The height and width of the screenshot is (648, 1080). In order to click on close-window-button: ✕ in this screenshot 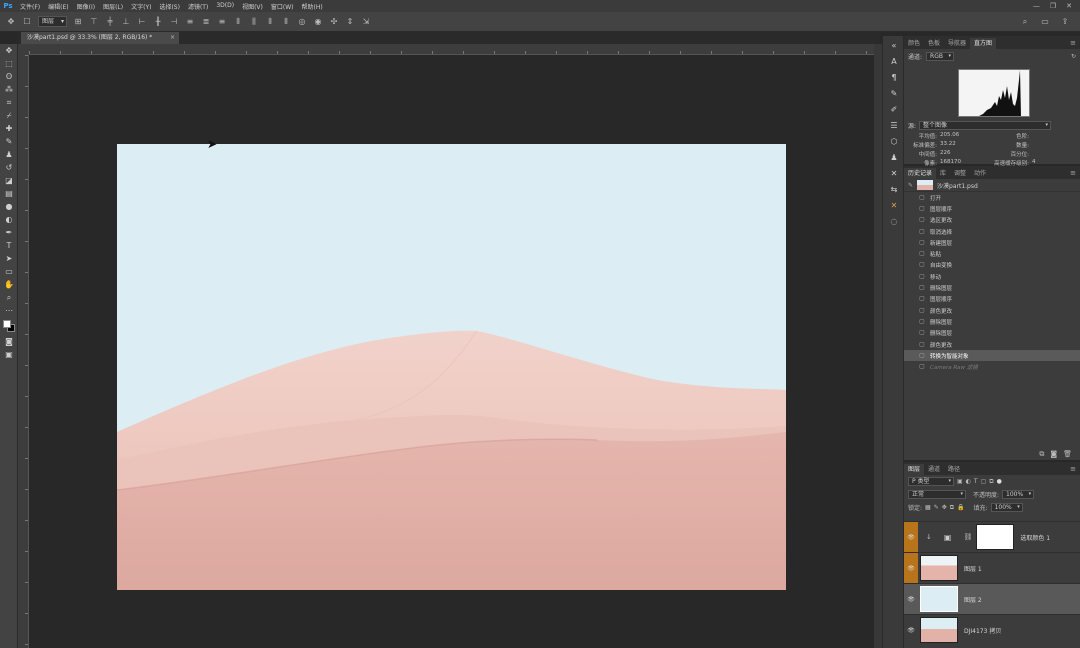, I will do `click(1069, 6)`.